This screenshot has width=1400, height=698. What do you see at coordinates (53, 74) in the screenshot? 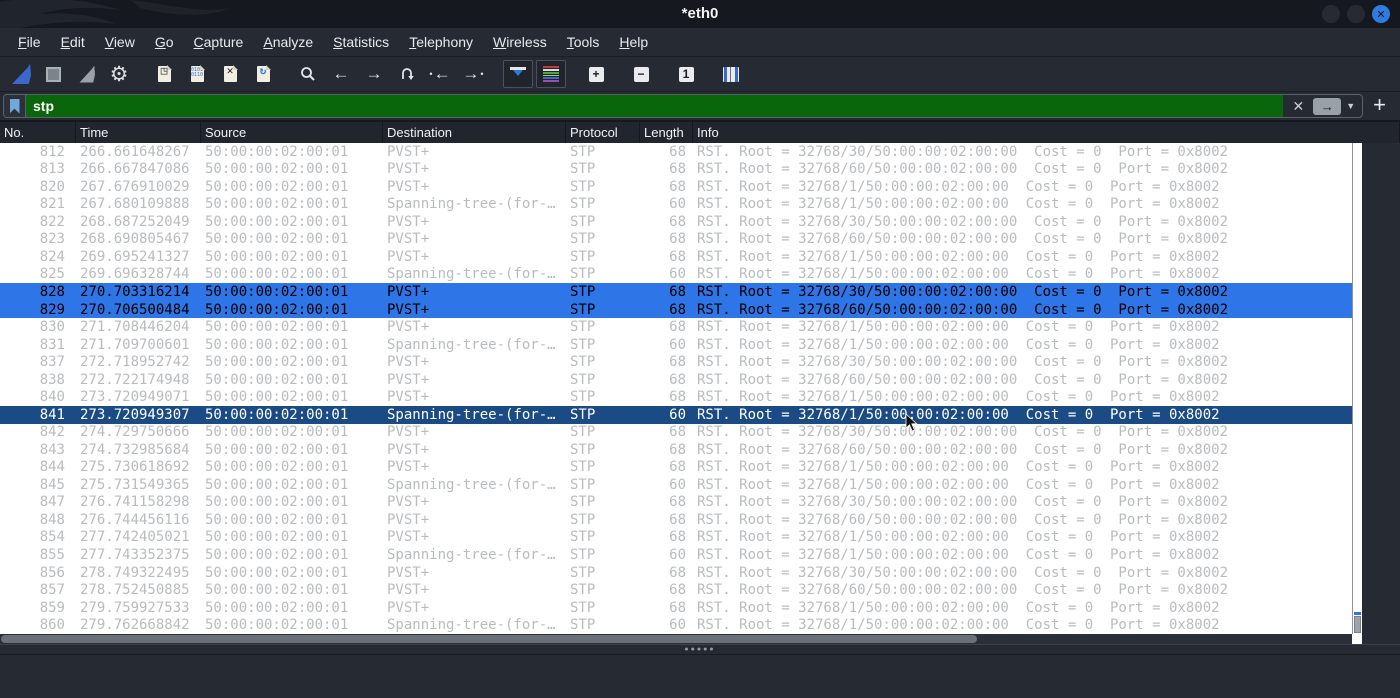
I see `stop-capture-button` at bounding box center [53, 74].